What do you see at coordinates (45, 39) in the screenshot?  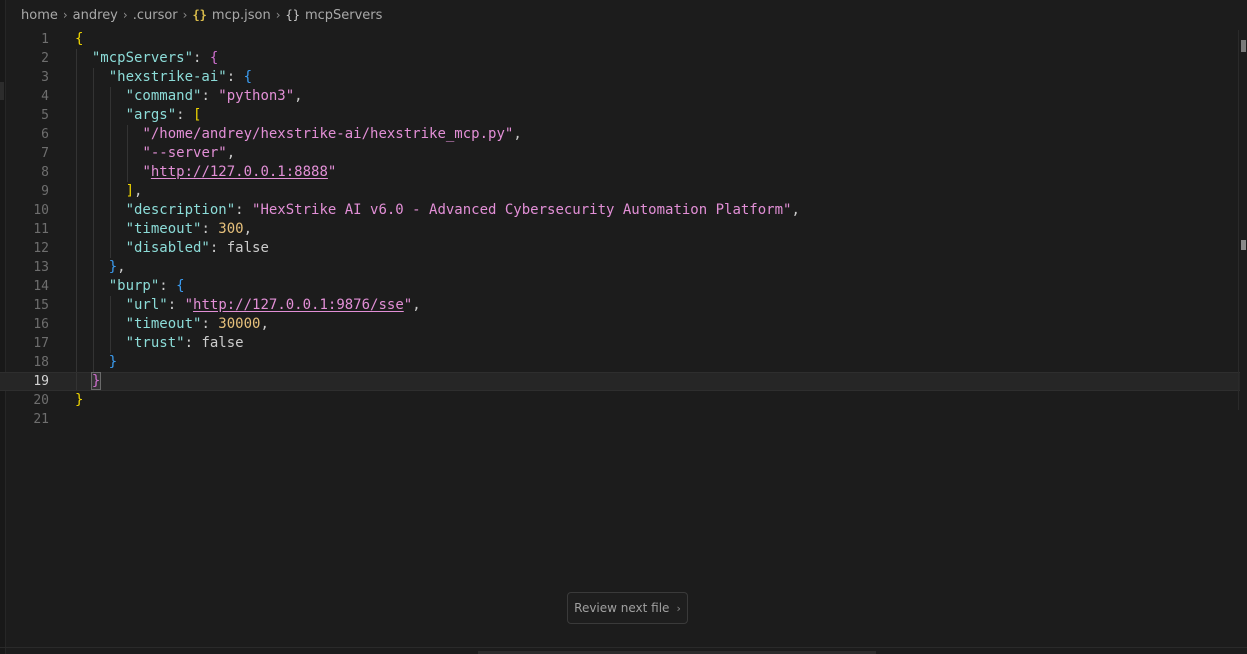 I see `line-number: 1` at bounding box center [45, 39].